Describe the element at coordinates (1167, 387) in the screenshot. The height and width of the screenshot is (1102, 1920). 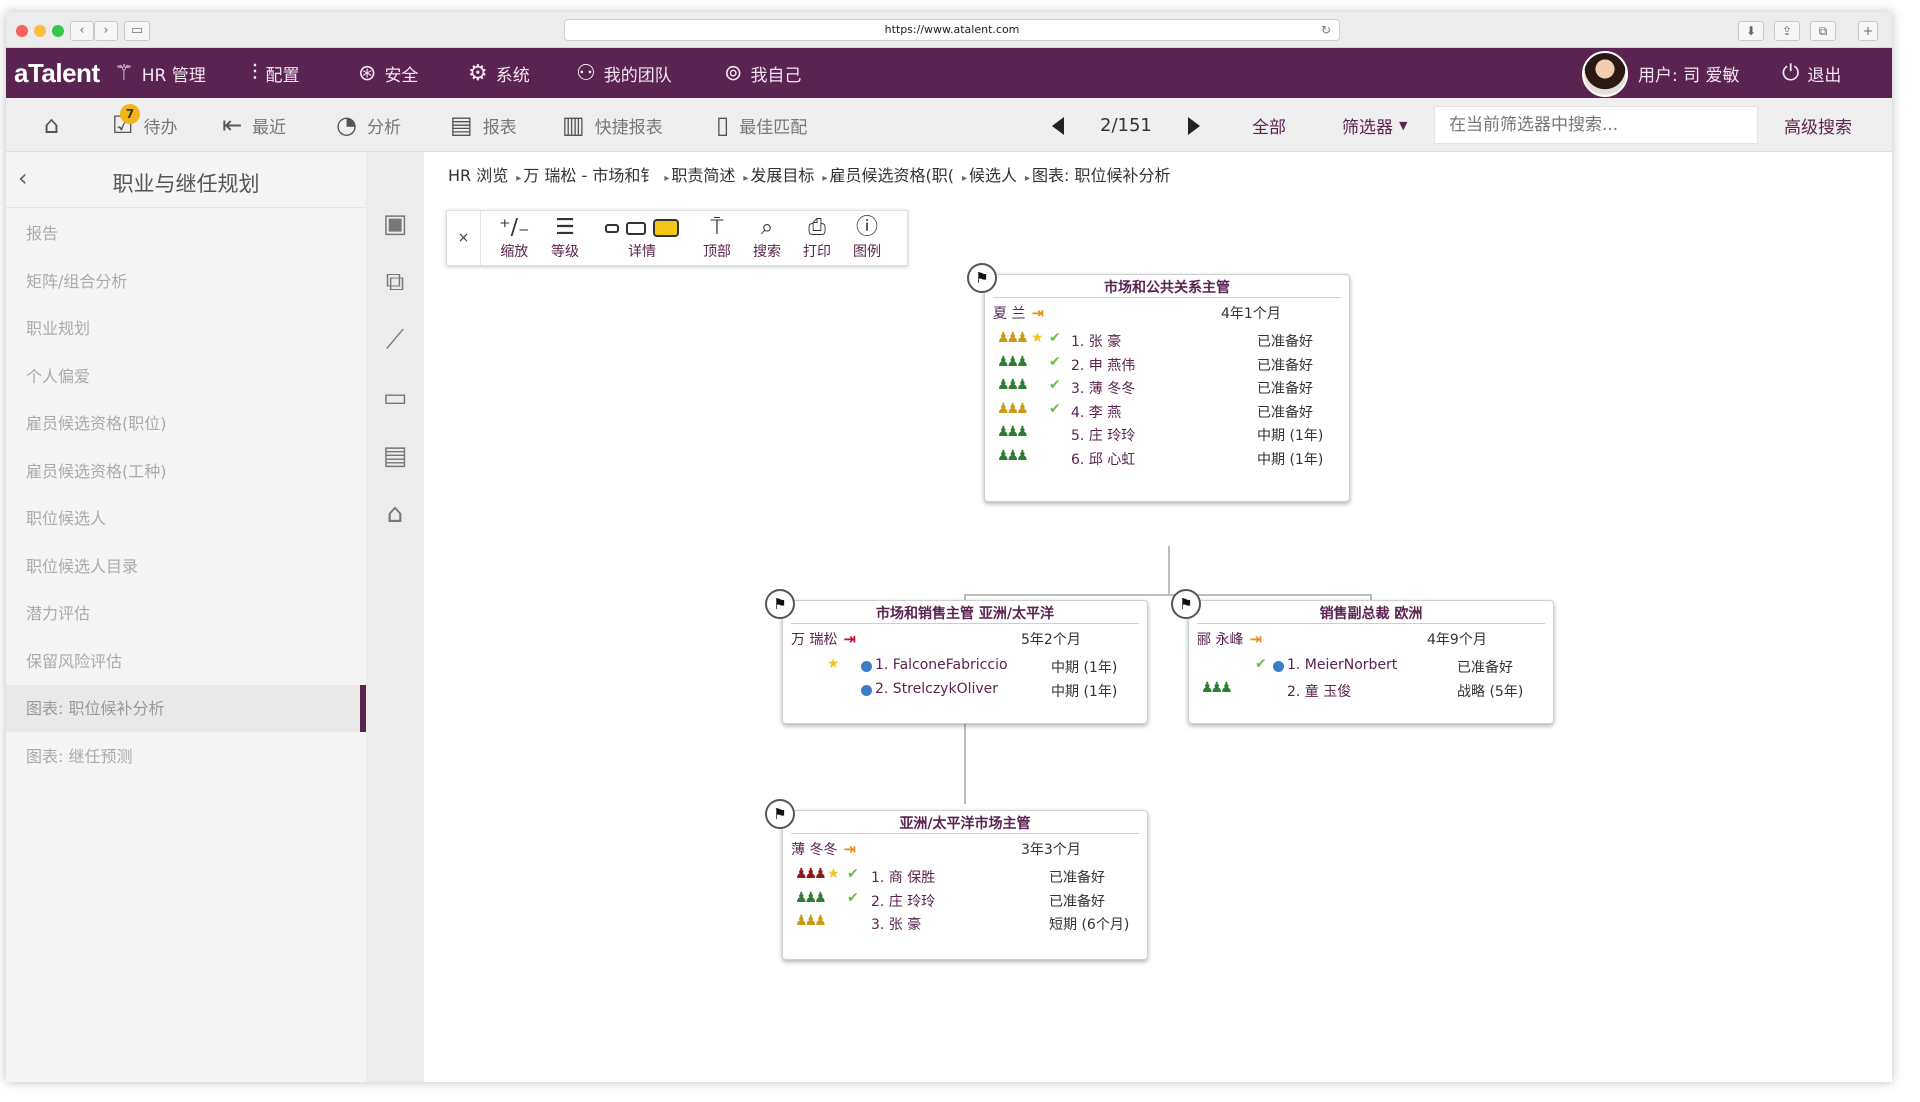
I see `candidate-row: ♟♟♟ ✔ 3. 薄 冬冬 已准备好` at that location.